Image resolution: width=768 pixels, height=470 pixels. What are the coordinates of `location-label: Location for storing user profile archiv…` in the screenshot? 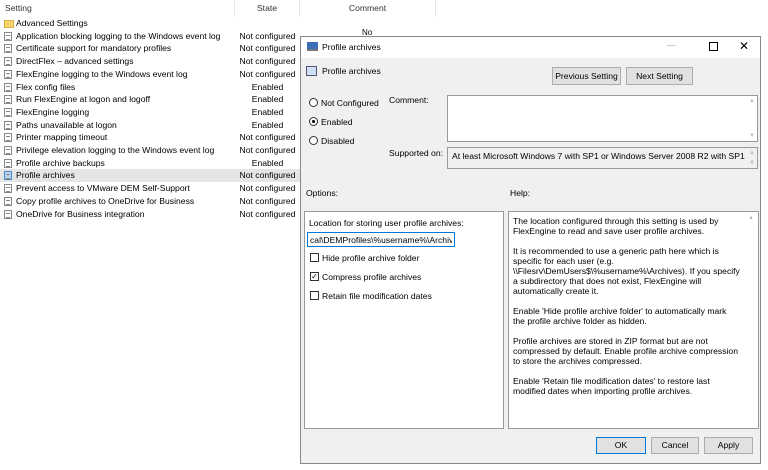 It's located at (386, 223).